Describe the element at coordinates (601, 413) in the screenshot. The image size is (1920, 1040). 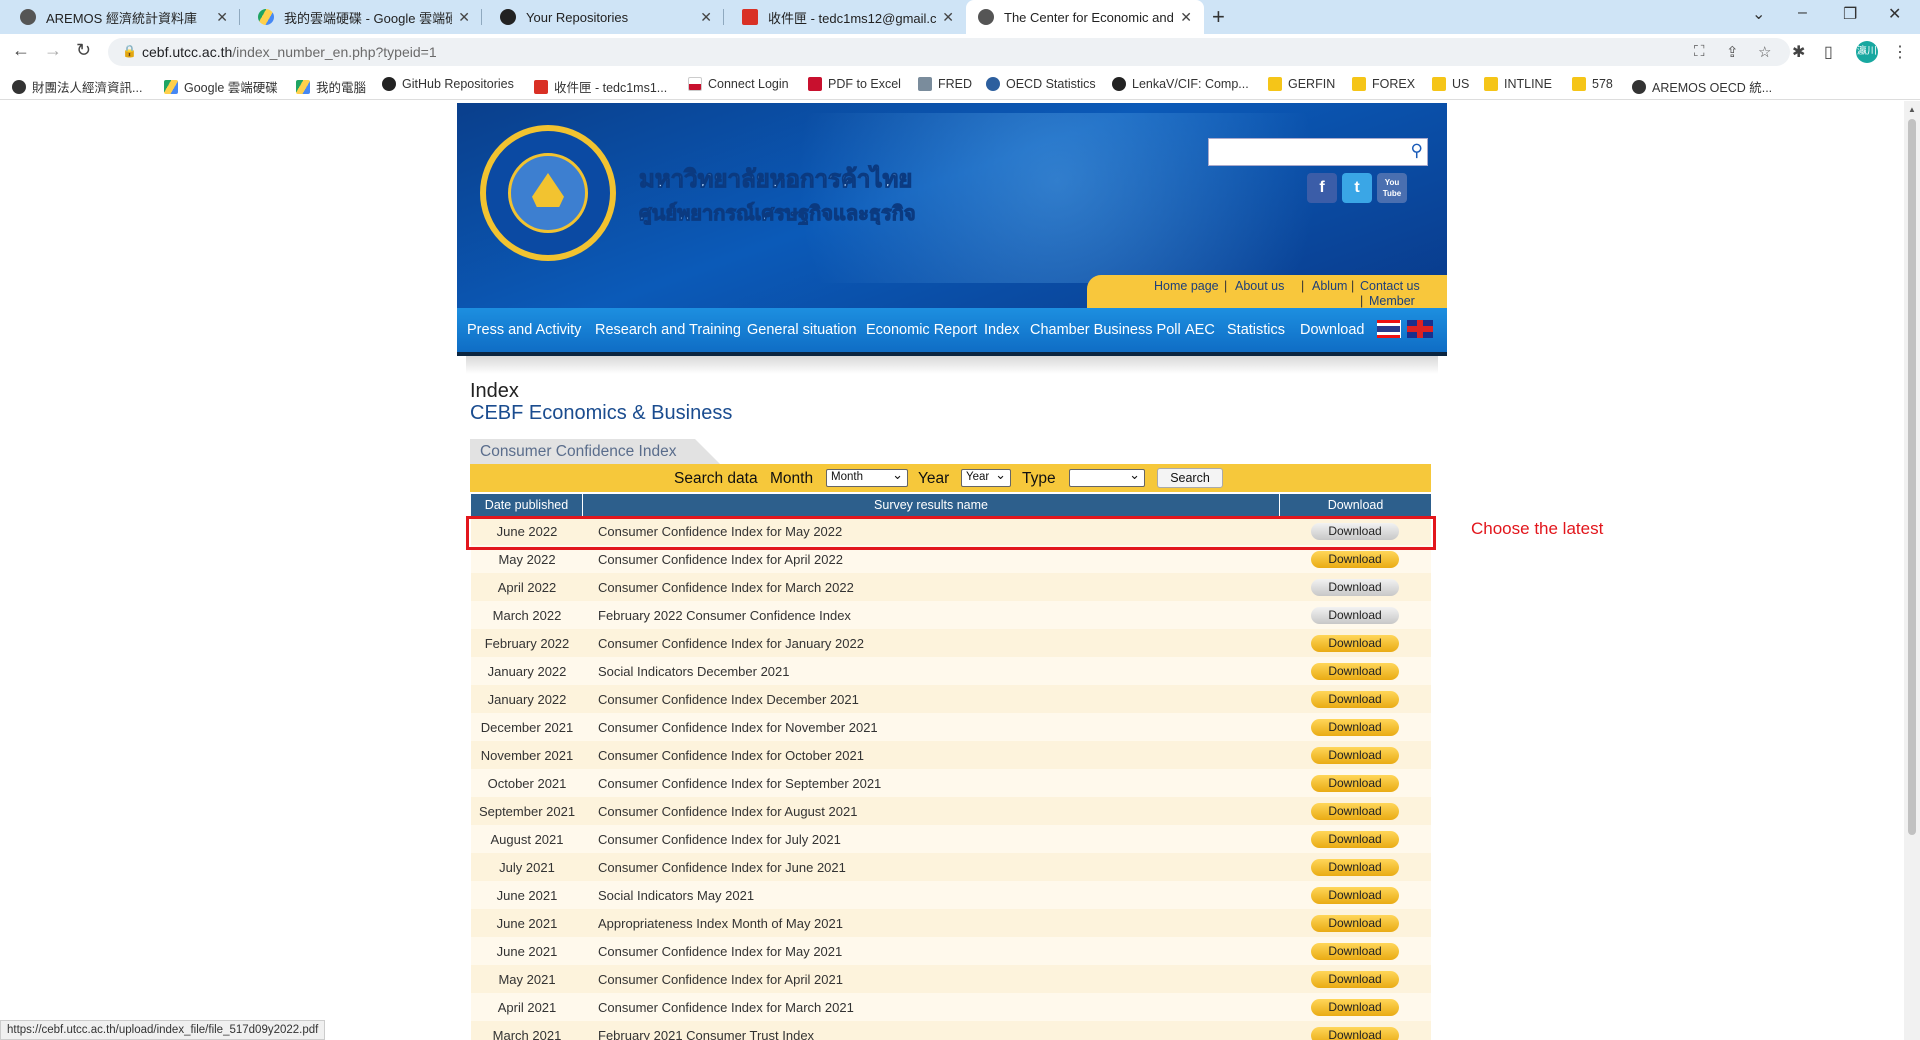
I see `page-subtitle: CEBF Economics & Business` at that location.